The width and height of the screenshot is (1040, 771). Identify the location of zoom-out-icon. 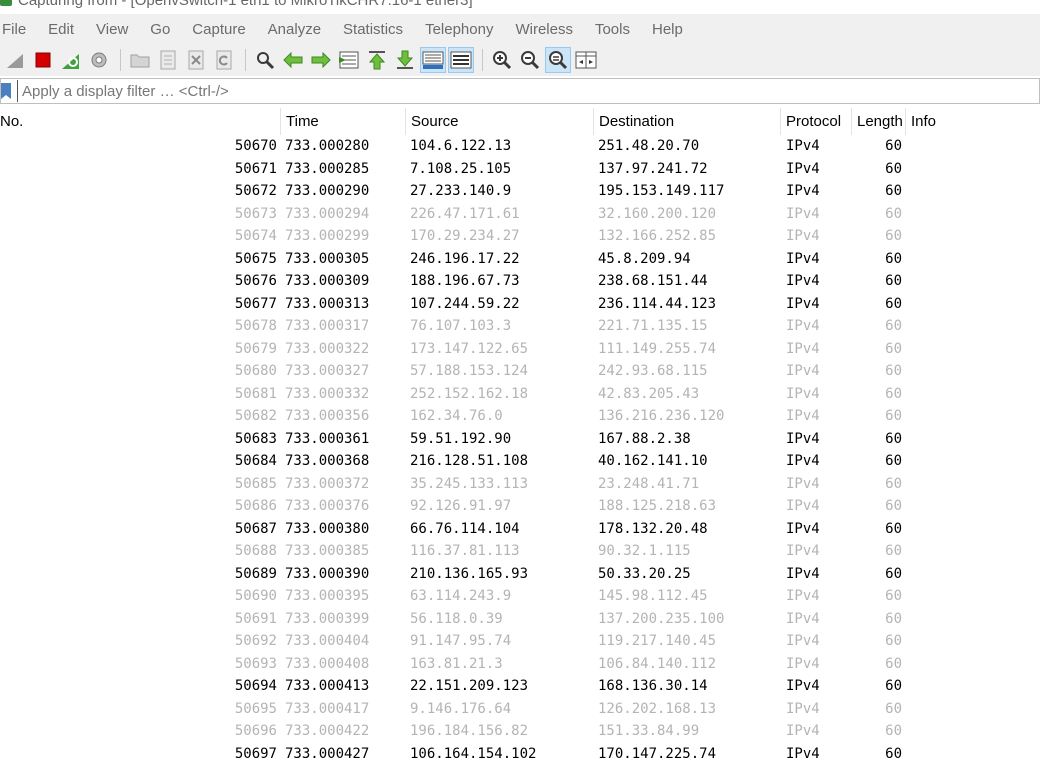
(530, 60).